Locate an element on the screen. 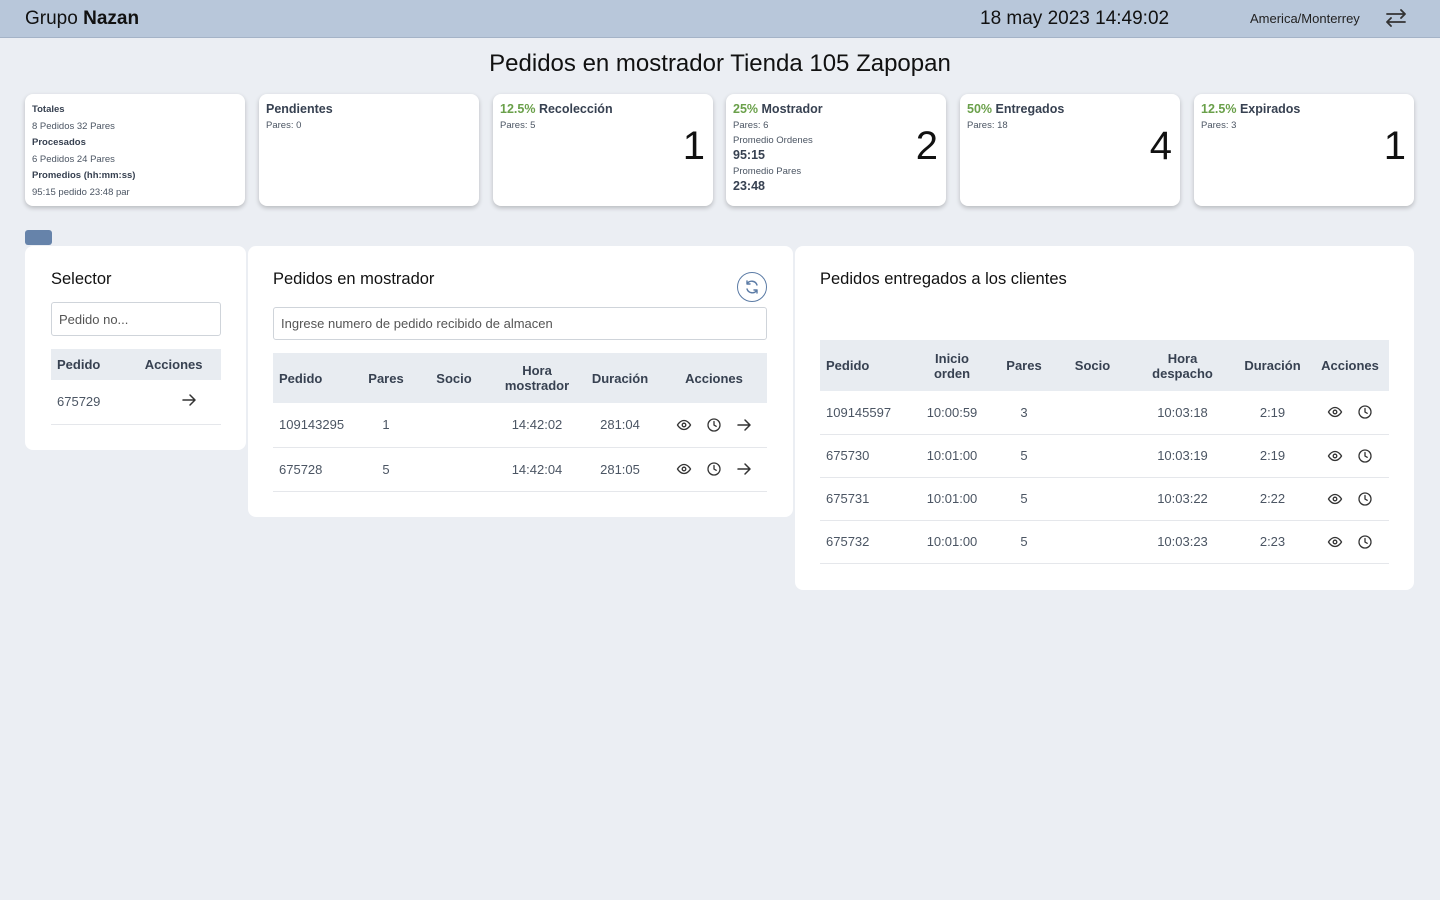  table-row: 109143295 1 14:42:02 281:04 is located at coordinates (520, 425).